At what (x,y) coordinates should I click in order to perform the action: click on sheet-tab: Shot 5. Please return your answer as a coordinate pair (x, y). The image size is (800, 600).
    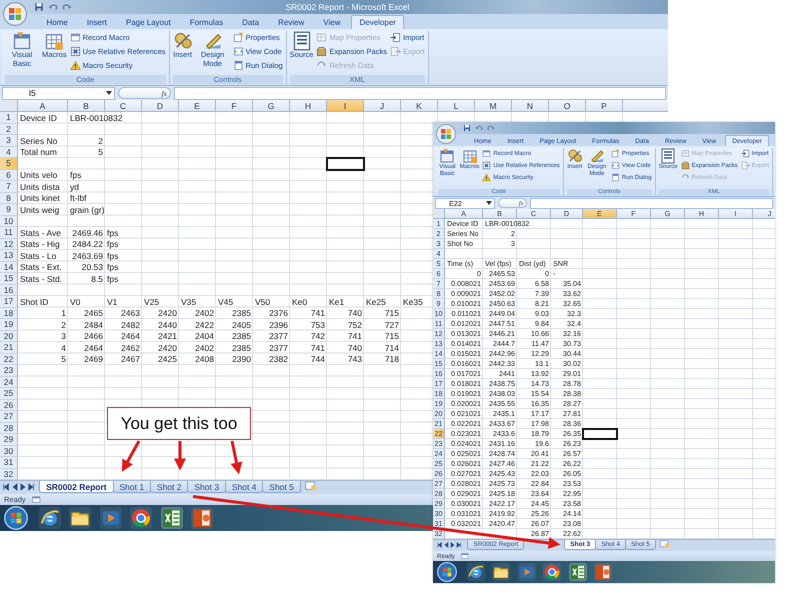
    Looking at the image, I should click on (281, 487).